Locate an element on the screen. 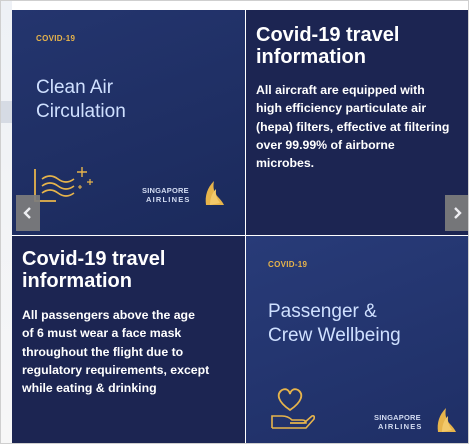 The image size is (469, 444). info-body-line: (hepa) filters, effective at filtering is located at coordinates (353, 126).